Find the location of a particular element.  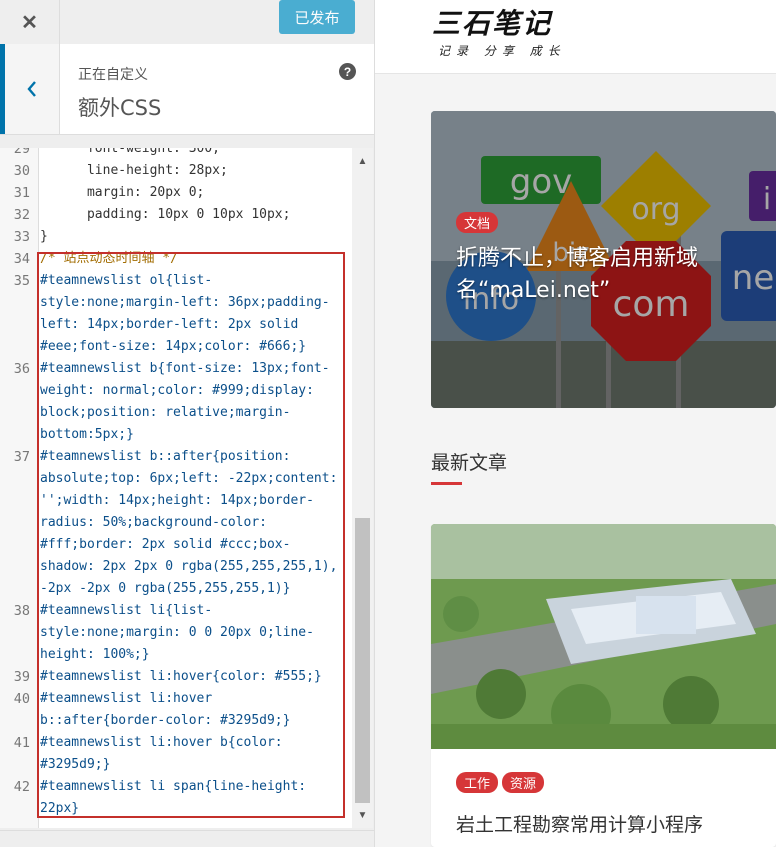

code-line: -2px -2px 0 rgba(255,255,255,1)} is located at coordinates (176, 589).